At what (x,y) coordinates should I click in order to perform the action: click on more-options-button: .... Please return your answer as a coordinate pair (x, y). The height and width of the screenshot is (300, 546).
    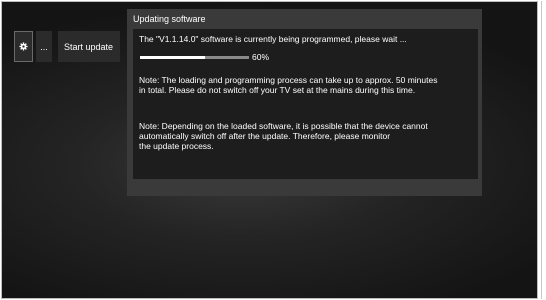
    Looking at the image, I should click on (44, 46).